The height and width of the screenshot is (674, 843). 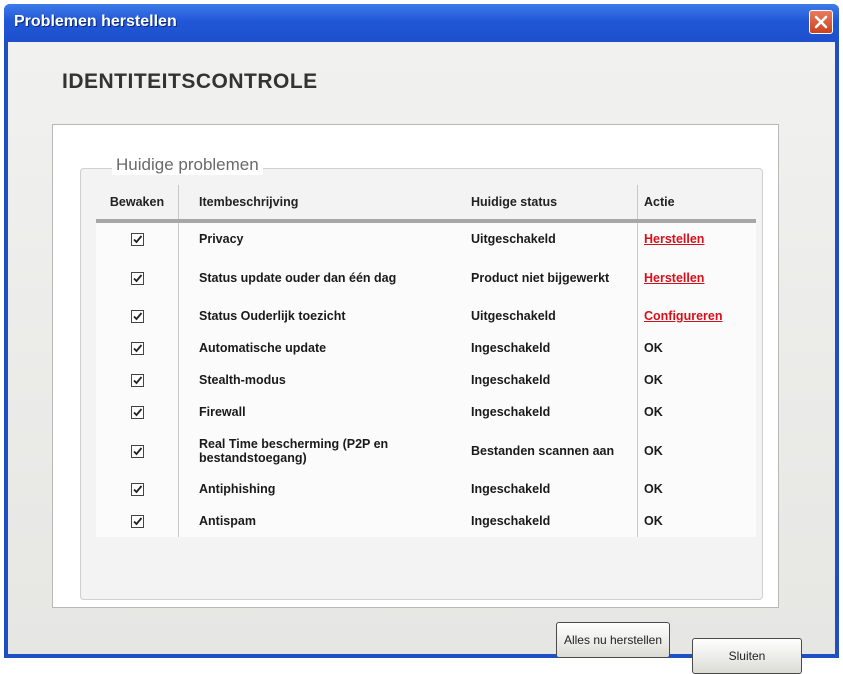 I want to click on window-title: Problemen herstellen, so click(x=95, y=21).